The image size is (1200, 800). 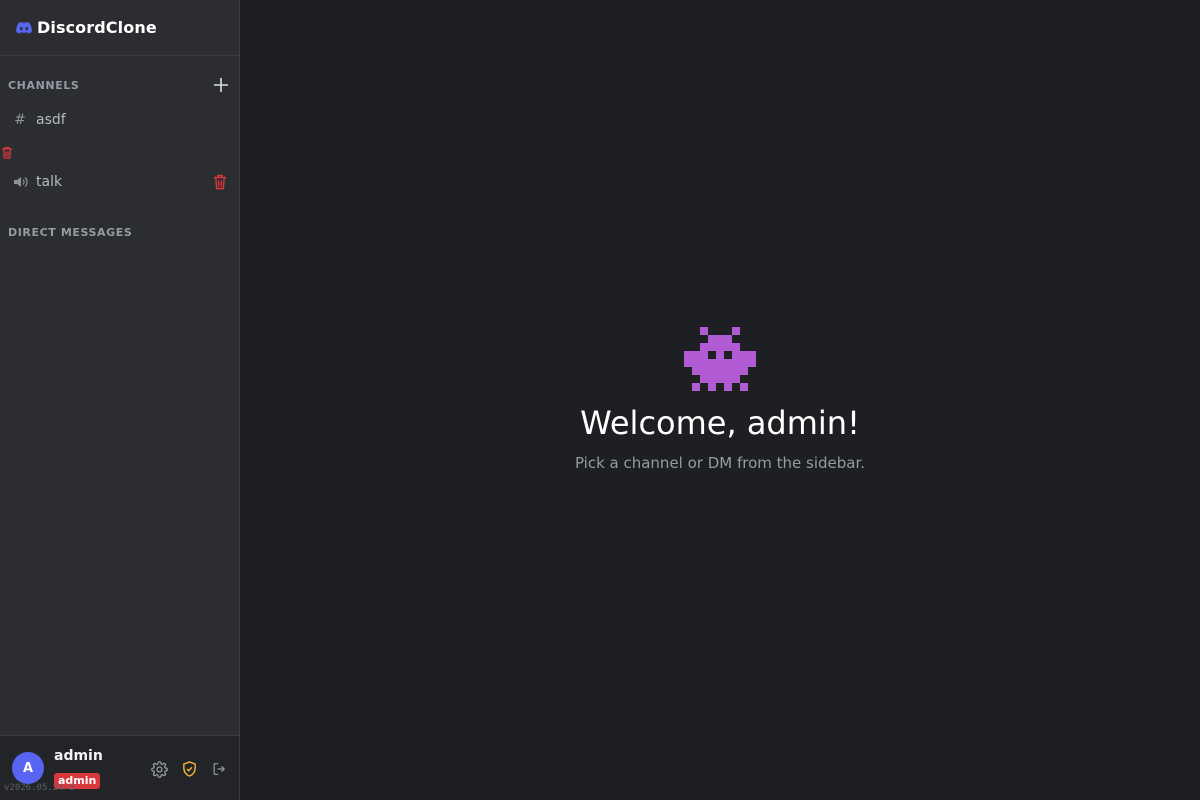 I want to click on channel-item-asdf: # asdf, so click(x=118, y=120).